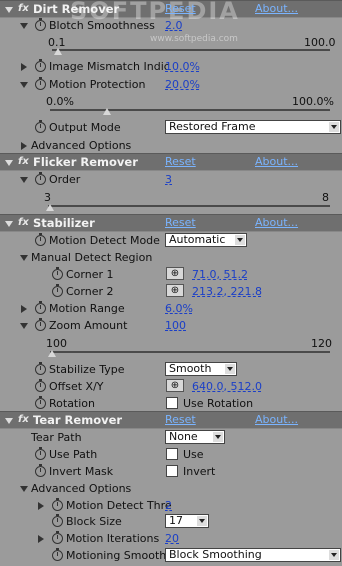  Describe the element at coordinates (56, 437) in the screenshot. I see `param-label: Tear Path` at that location.